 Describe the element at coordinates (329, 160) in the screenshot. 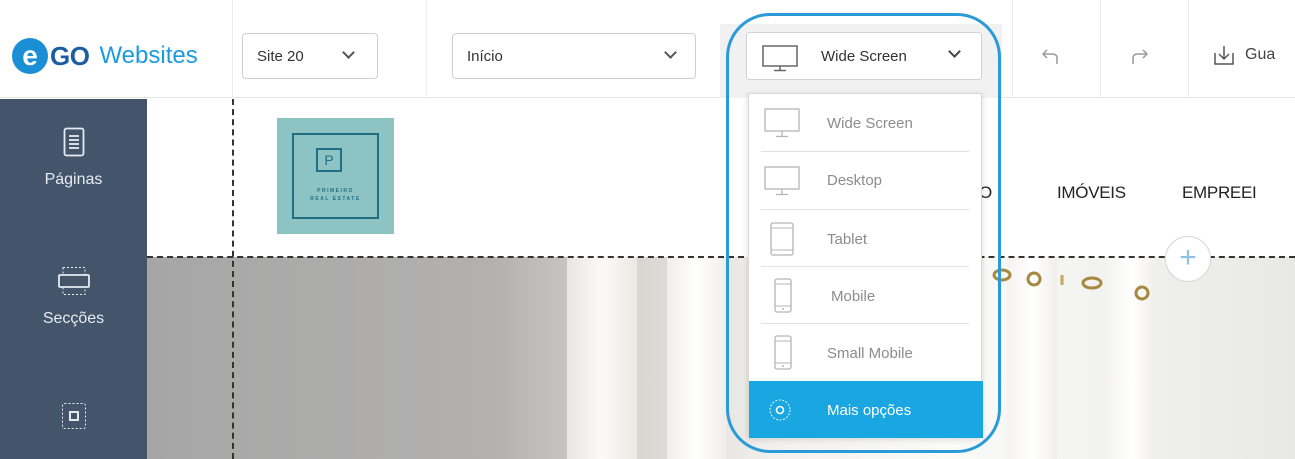

I see `logo-letter: P` at that location.